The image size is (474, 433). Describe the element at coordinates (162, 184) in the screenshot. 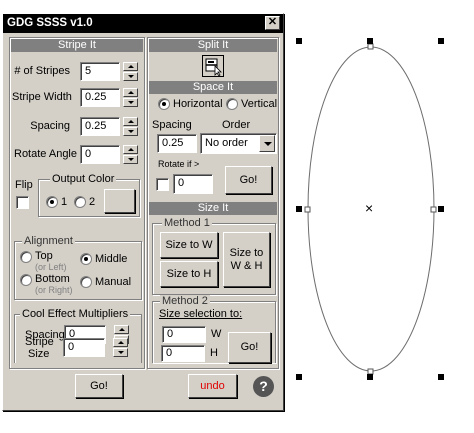

I see `rotate-if-checkbox` at that location.